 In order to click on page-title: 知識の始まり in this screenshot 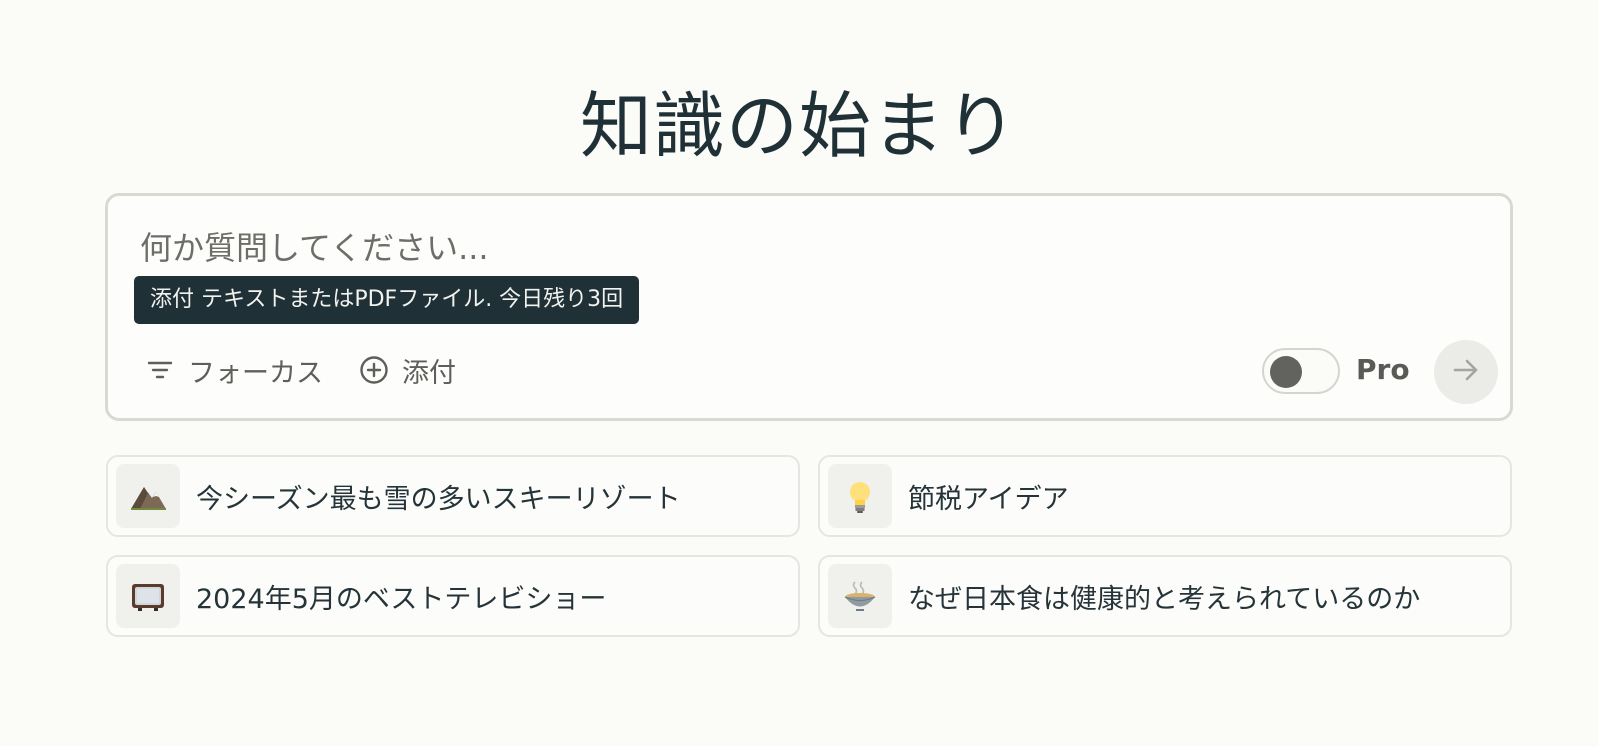, I will do `click(798, 126)`.